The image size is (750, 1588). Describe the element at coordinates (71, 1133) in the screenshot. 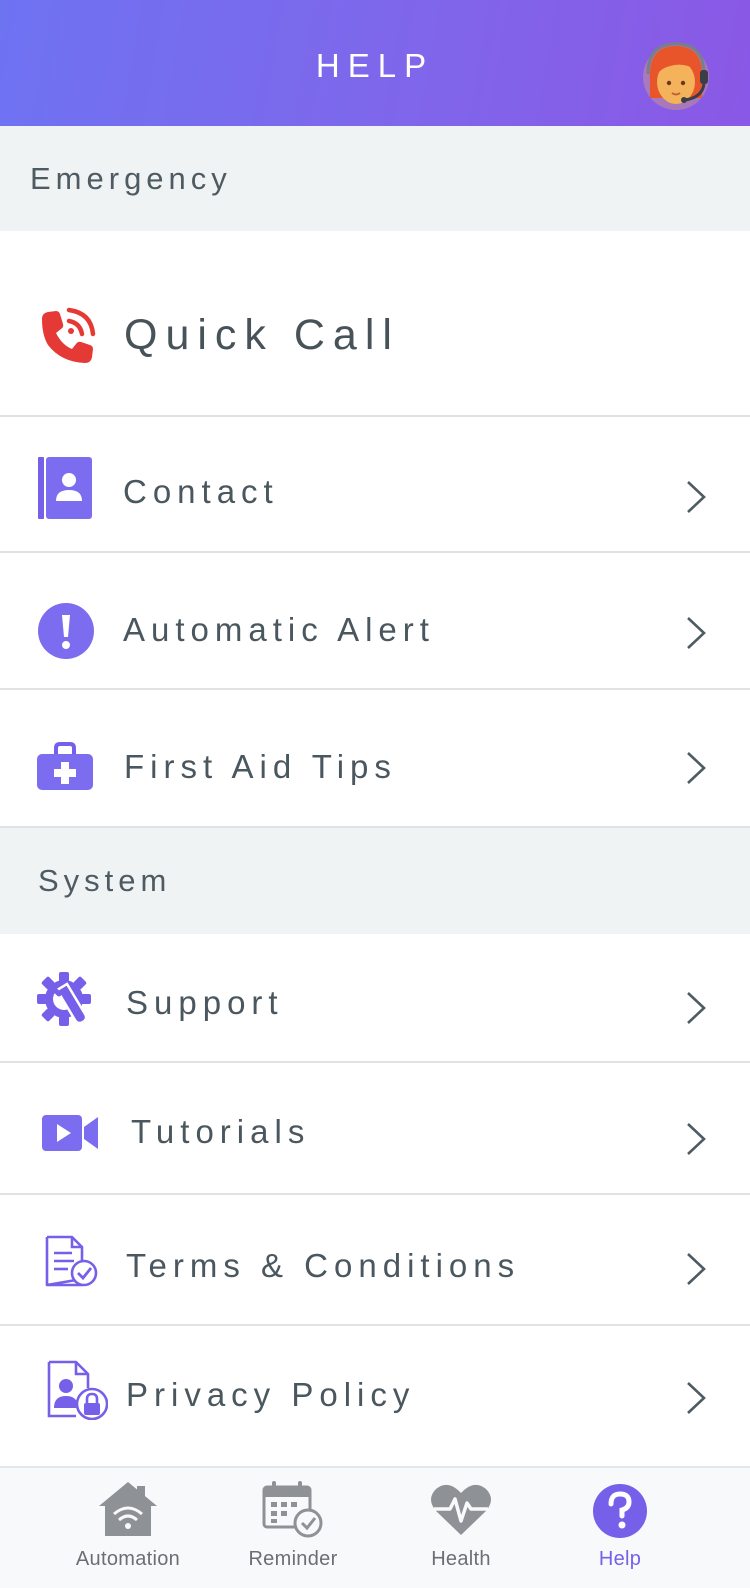

I see `video-camera-icon` at that location.